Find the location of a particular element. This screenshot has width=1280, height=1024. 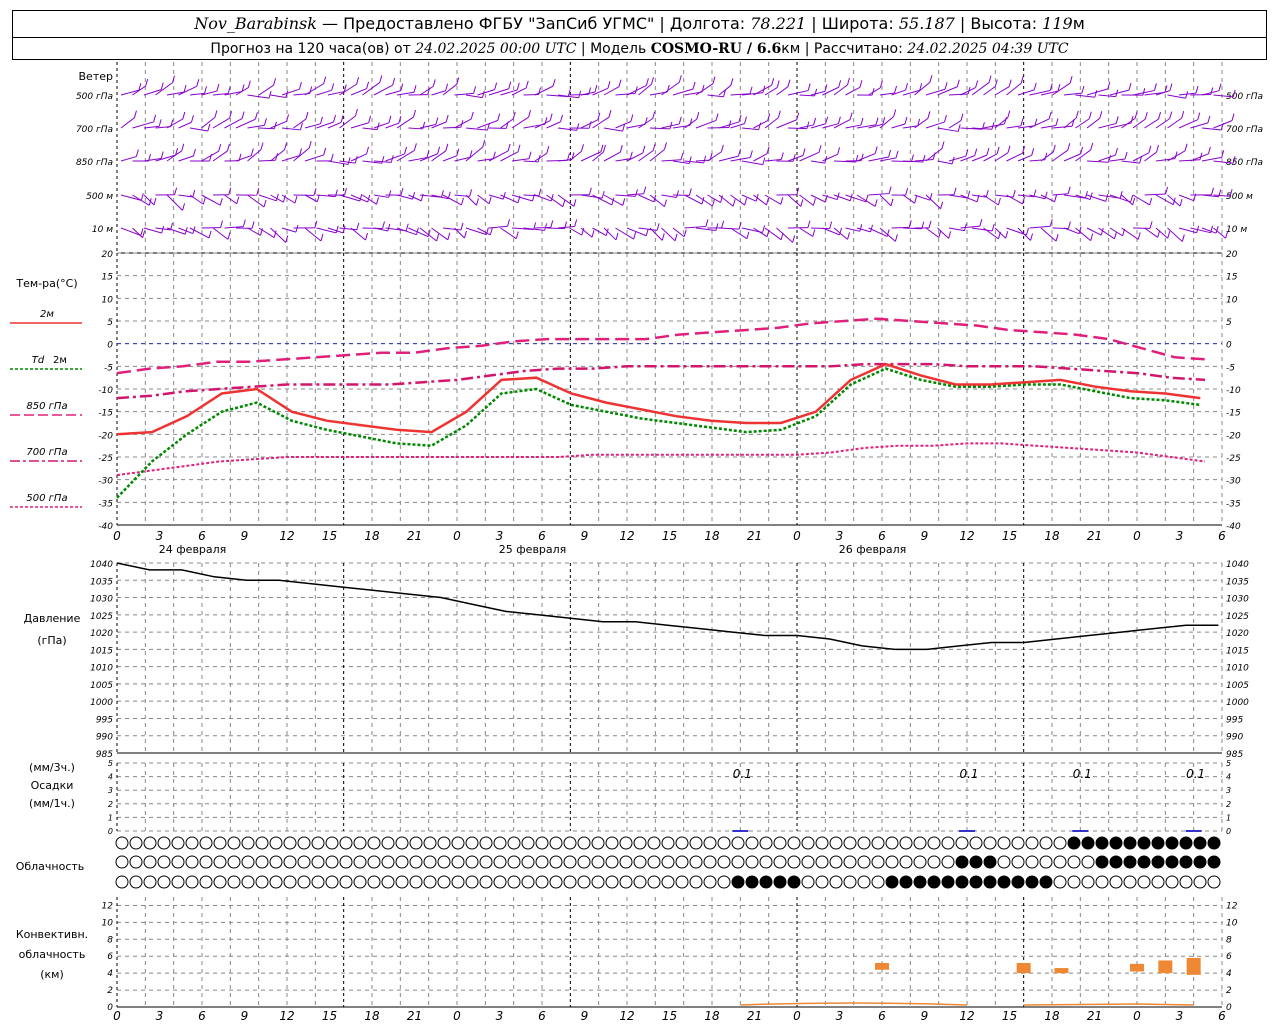

pressure-tick-left: 1015 is located at coordinates (101, 651).